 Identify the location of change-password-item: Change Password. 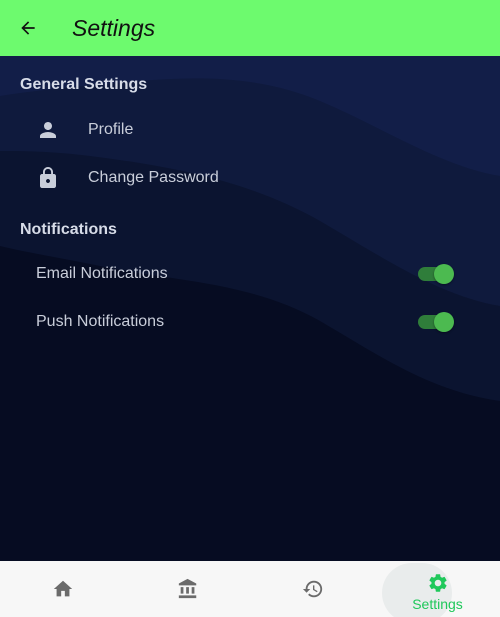
(250, 178).